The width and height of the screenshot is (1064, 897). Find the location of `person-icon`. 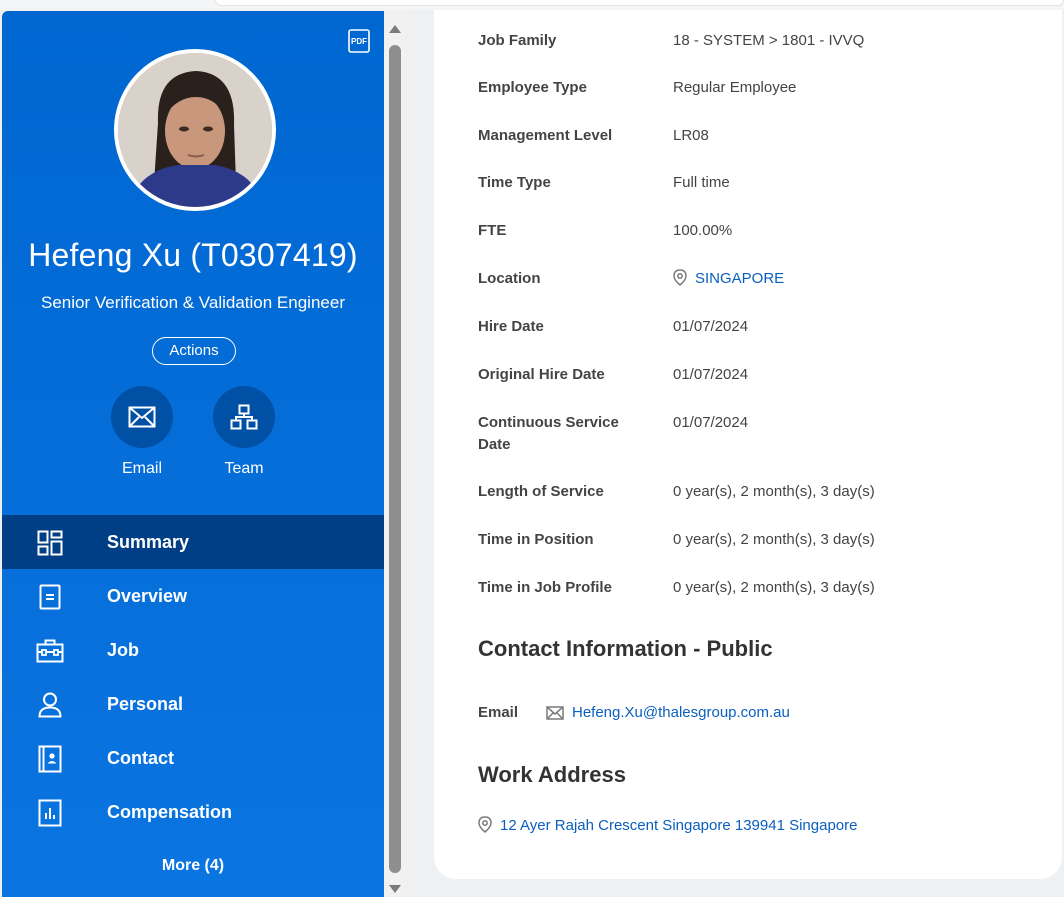

person-icon is located at coordinates (50, 705).